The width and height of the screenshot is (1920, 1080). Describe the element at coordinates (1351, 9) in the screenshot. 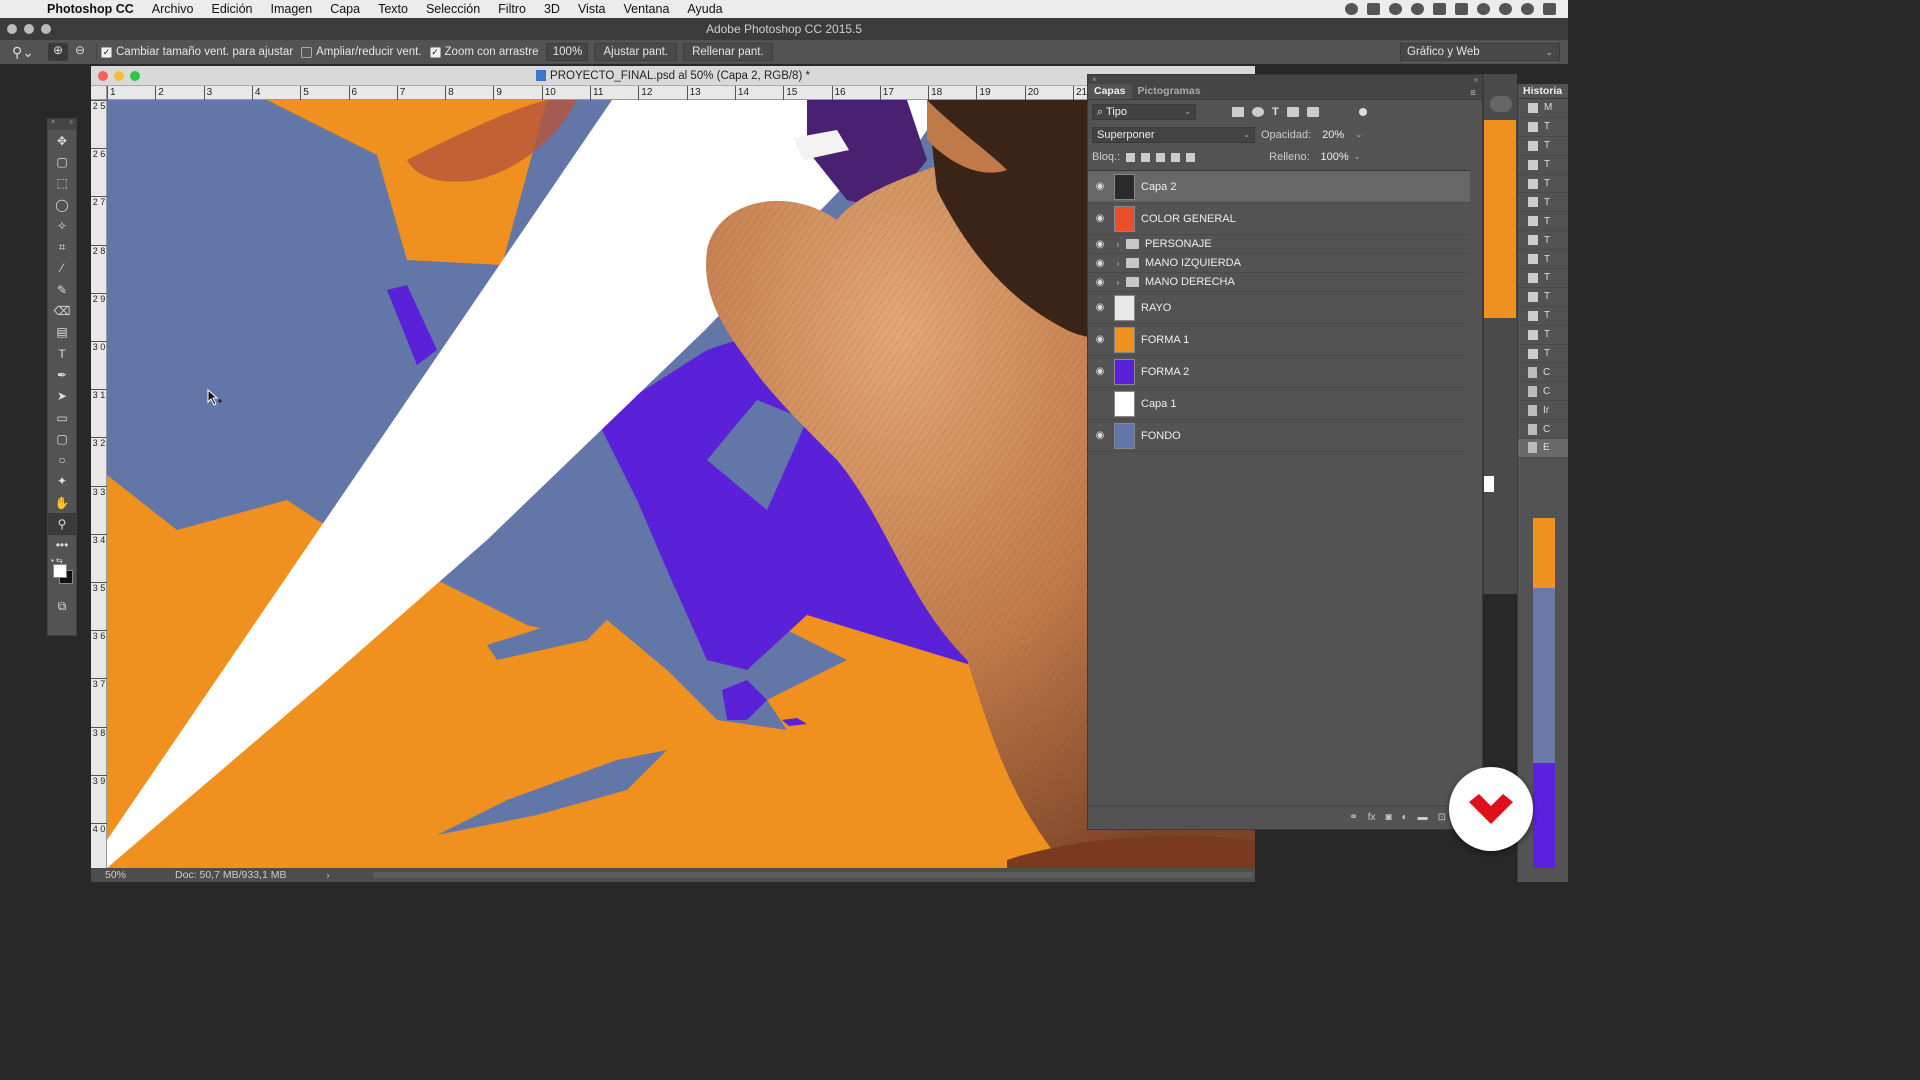

I see `record-icon` at that location.